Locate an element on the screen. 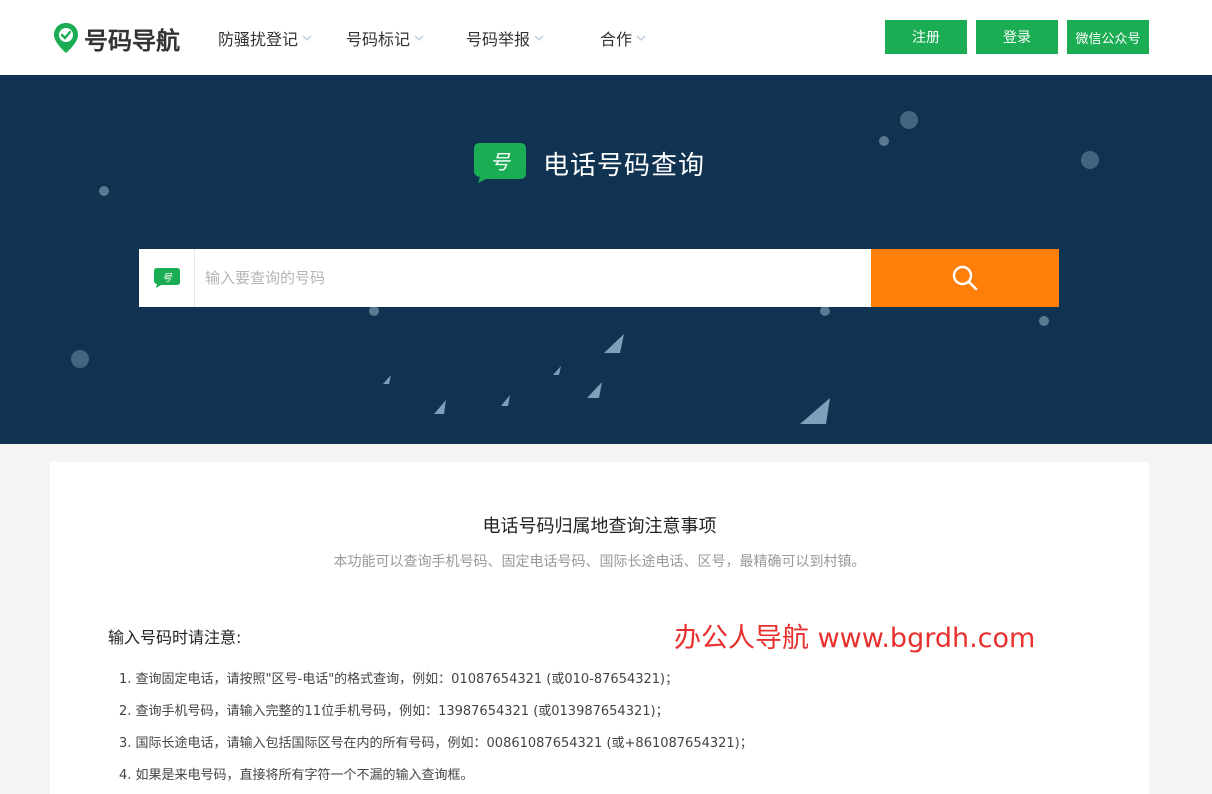 This screenshot has width=1212, height=794. magnifier-icon is located at coordinates (965, 278).